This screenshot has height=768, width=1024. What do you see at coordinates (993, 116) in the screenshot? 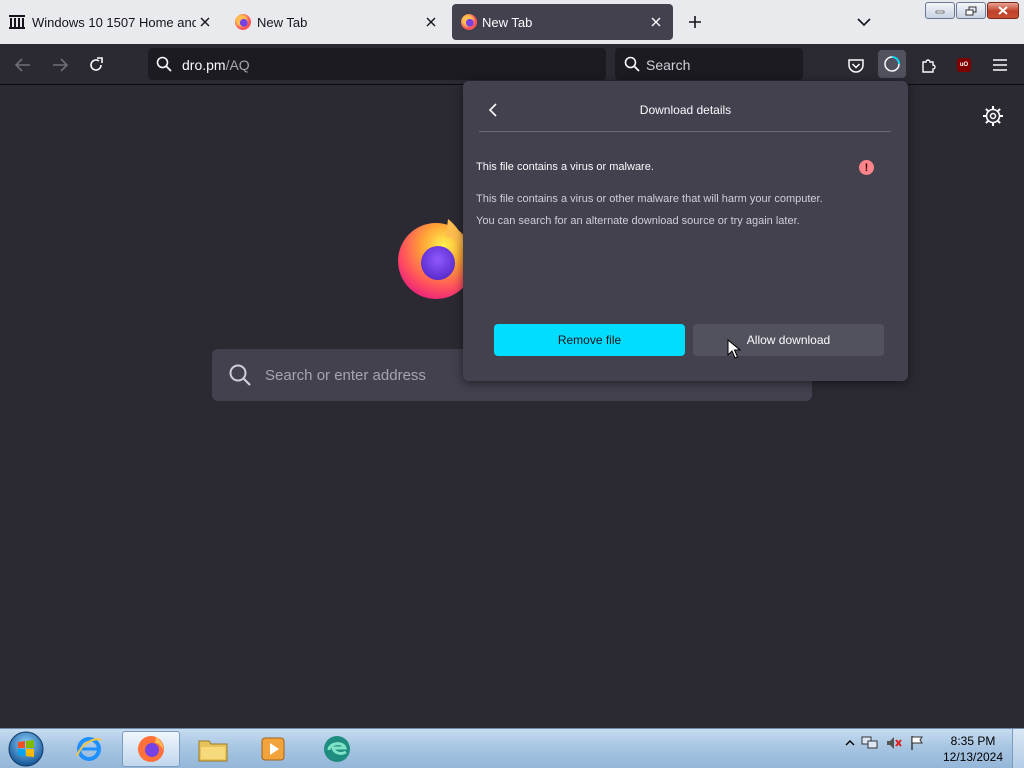
I see `gear-icon` at bounding box center [993, 116].